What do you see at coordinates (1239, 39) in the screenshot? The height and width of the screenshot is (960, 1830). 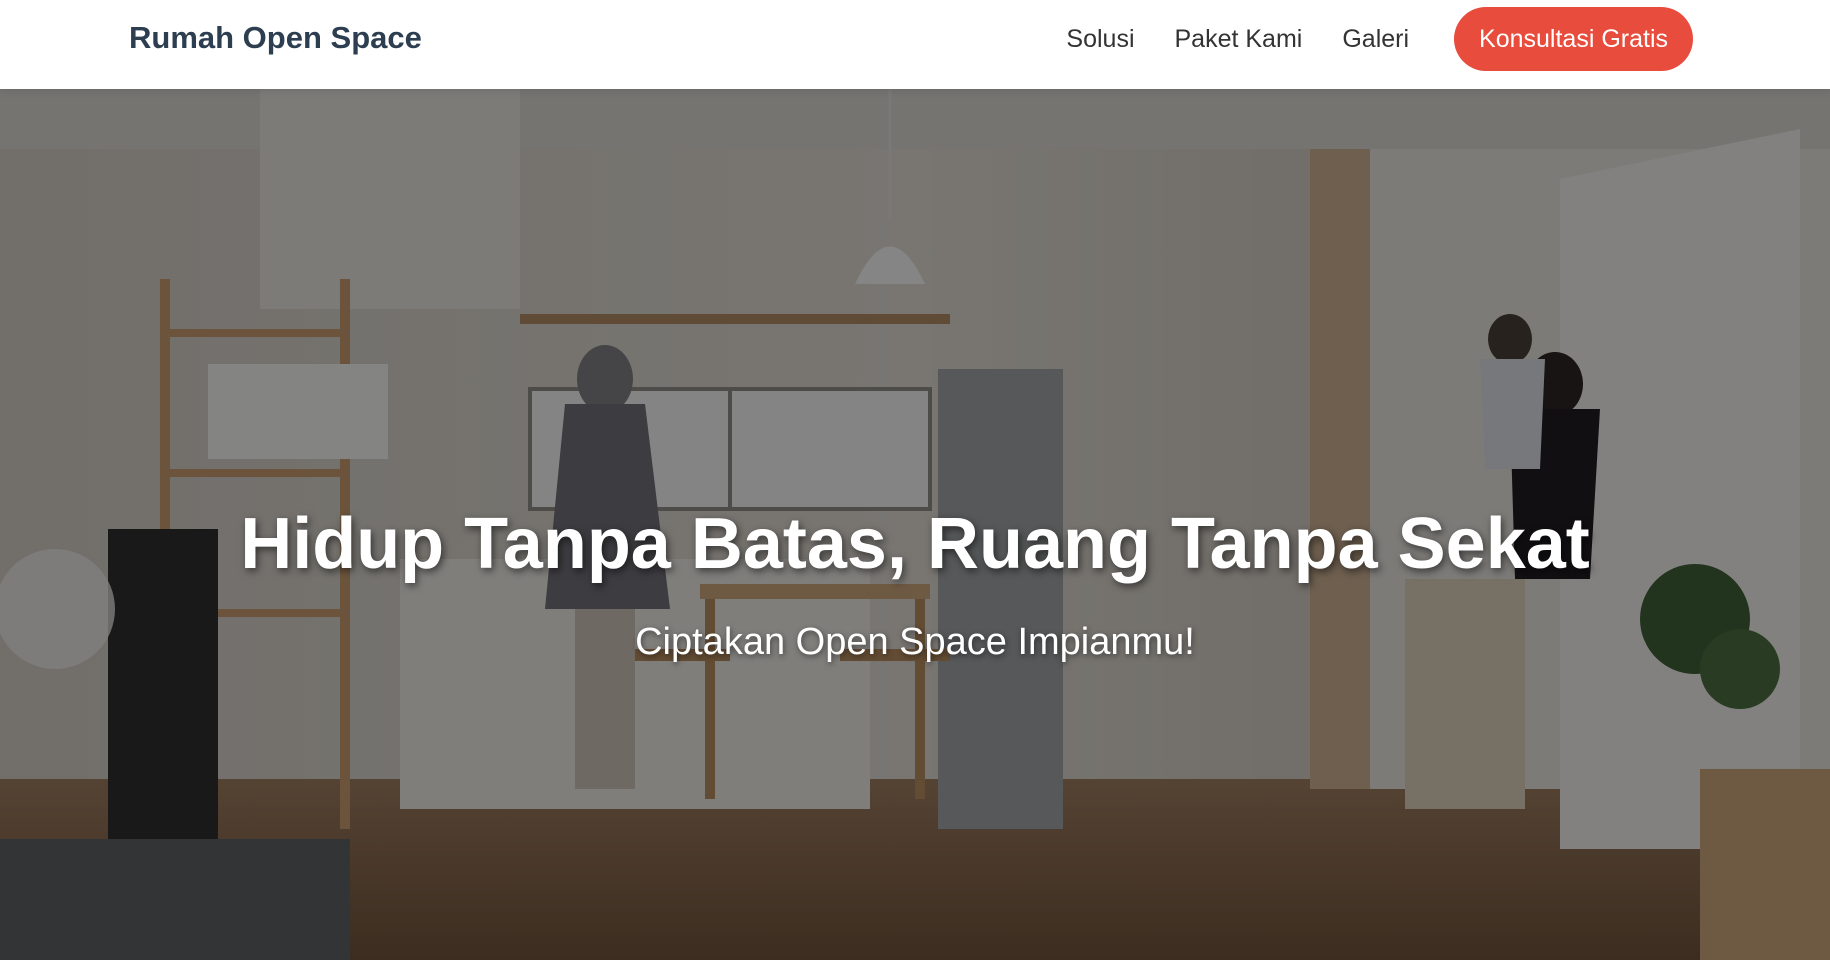 I see `nav-link-paket-kami: Paket Kami` at bounding box center [1239, 39].